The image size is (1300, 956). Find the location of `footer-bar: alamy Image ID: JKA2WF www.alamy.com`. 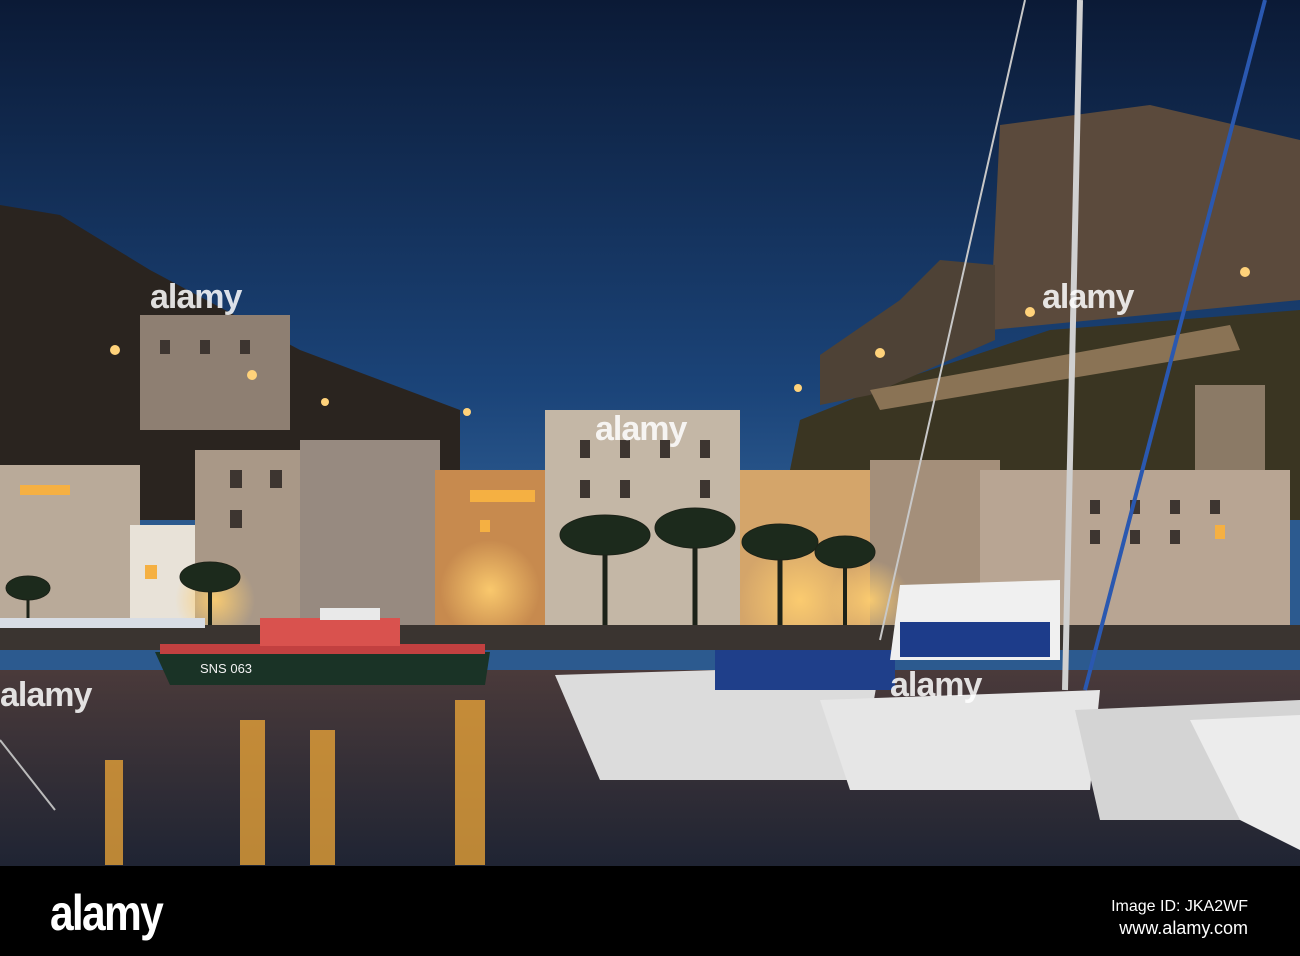

footer-bar: alamy Image ID: JKA2WF www.alamy.com is located at coordinates (650, 911).